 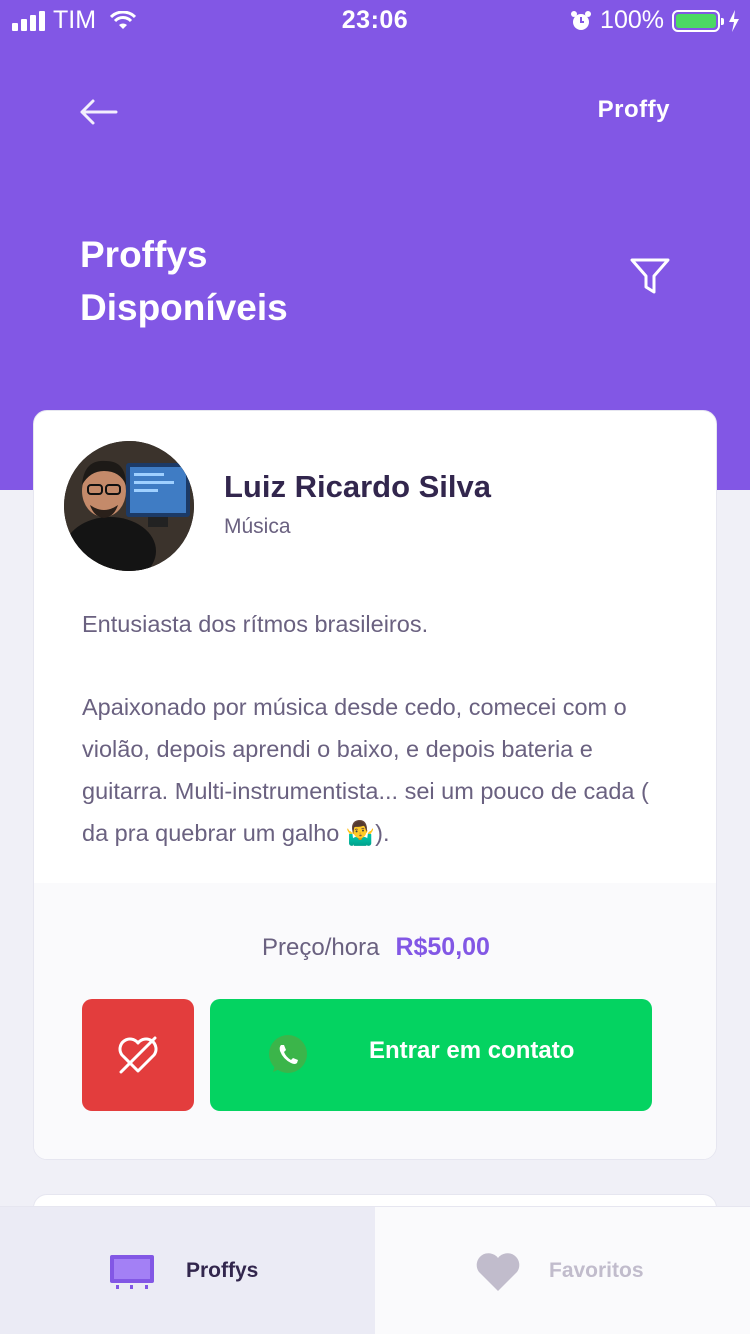 What do you see at coordinates (734, 20) in the screenshot?
I see `charging-icon` at bounding box center [734, 20].